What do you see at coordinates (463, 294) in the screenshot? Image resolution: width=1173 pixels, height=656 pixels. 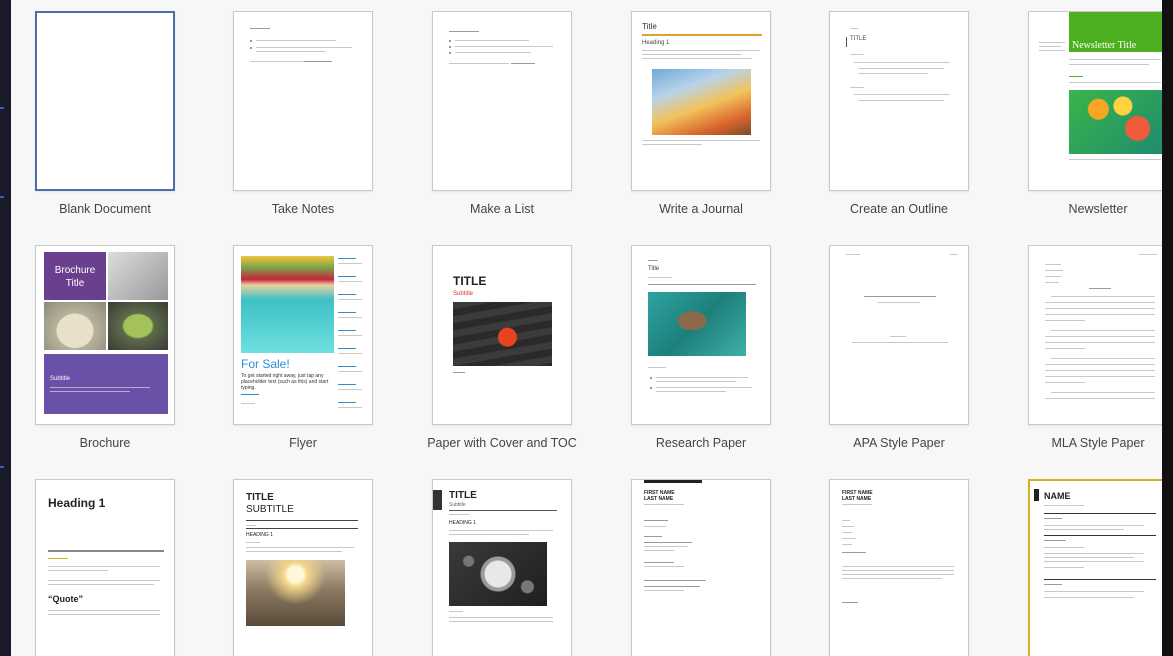 I see `cover-subtitle-text: Subtitle` at bounding box center [463, 294].